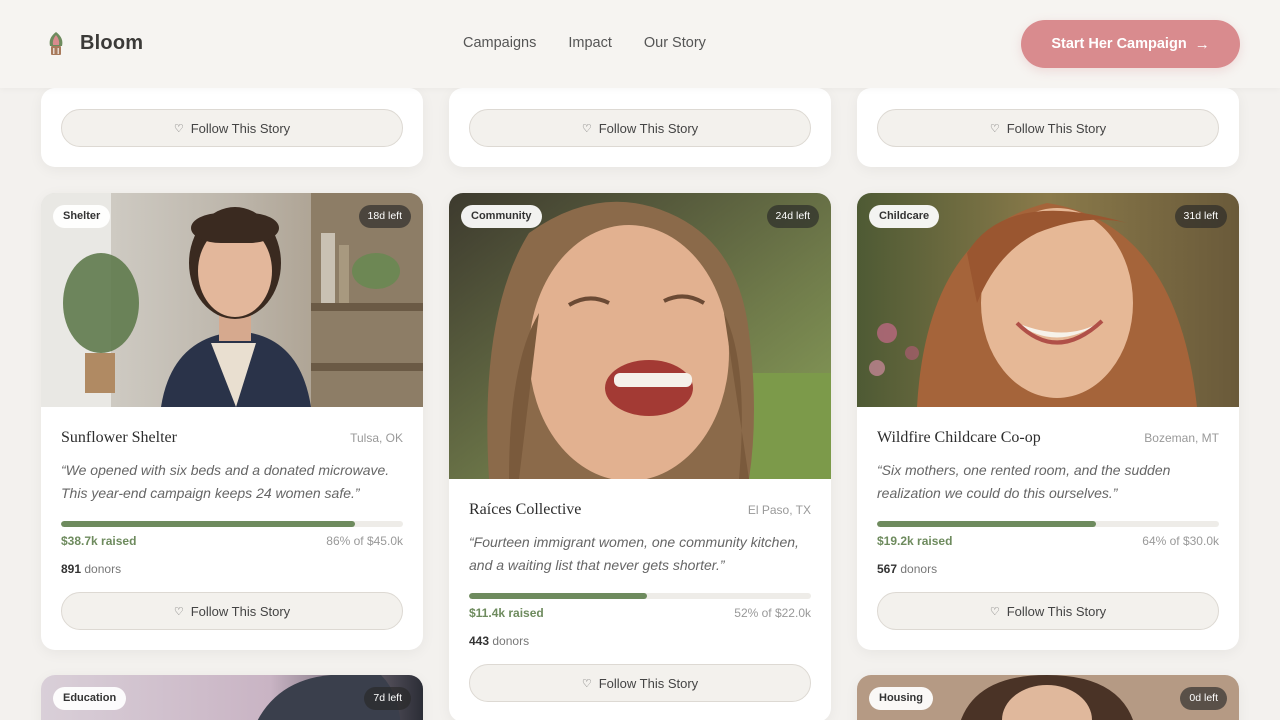 The width and height of the screenshot is (1280, 720). I want to click on percent-of-goal: 64% of $30.0k, so click(1180, 541).